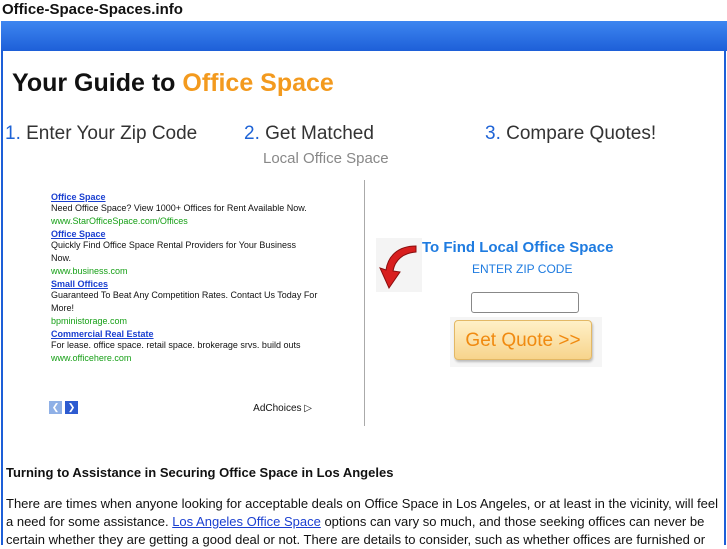  What do you see at coordinates (71, 407) in the screenshot?
I see `chevron-right-icon: ❯` at bounding box center [71, 407].